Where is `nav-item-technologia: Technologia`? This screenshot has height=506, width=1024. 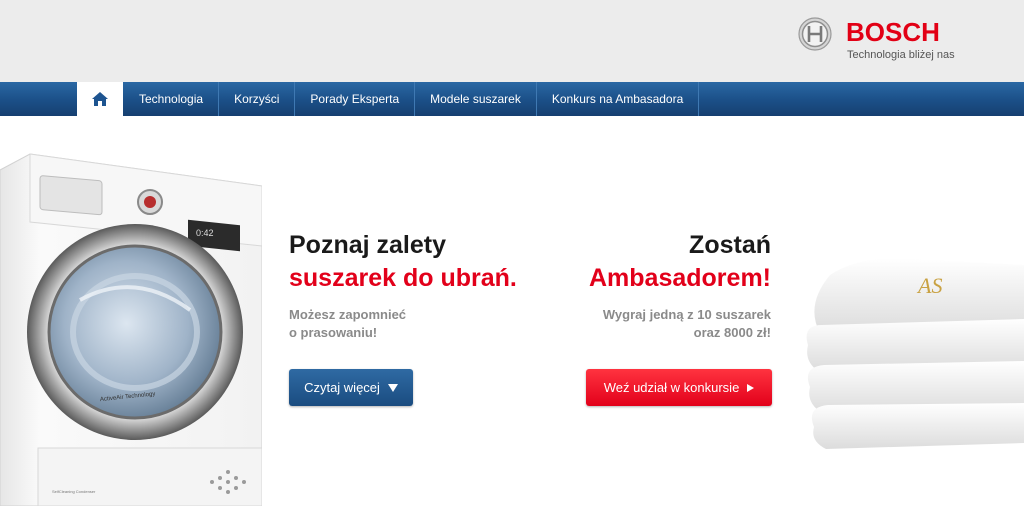
nav-item-technologia: Technologia is located at coordinates (171, 99).